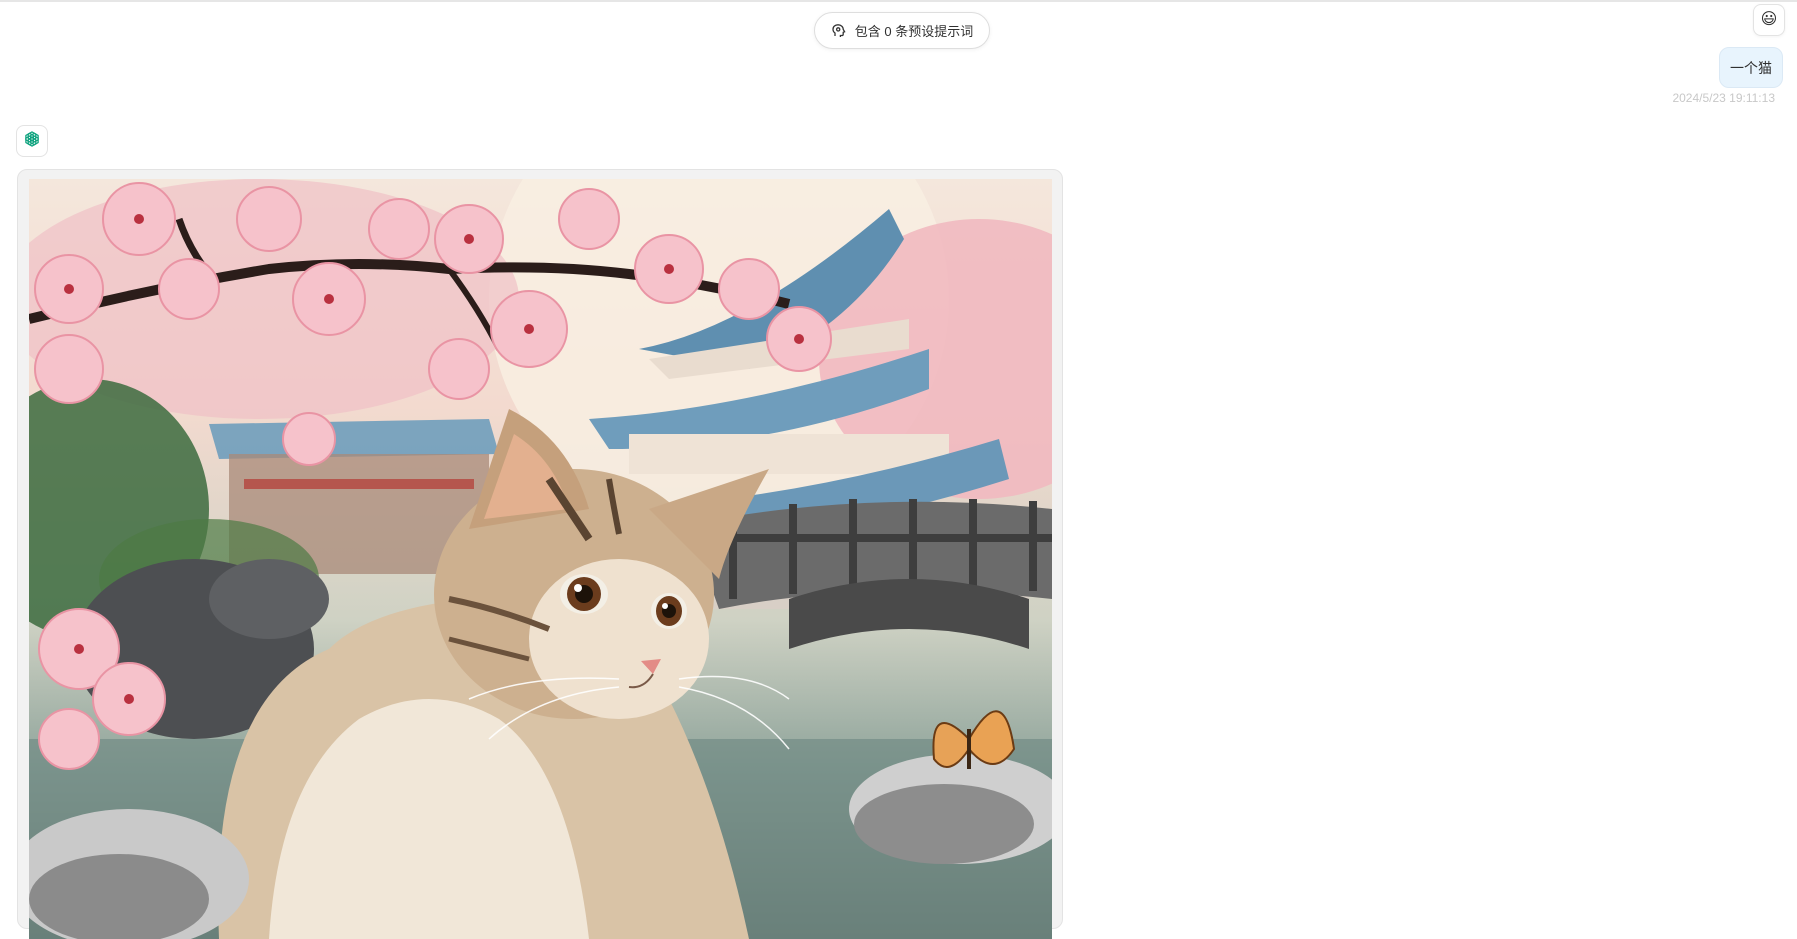 This screenshot has height=939, width=1797. What do you see at coordinates (1723, 98) in the screenshot?
I see `user-message-timestamp: 2024/5/23 19:11:13` at bounding box center [1723, 98].